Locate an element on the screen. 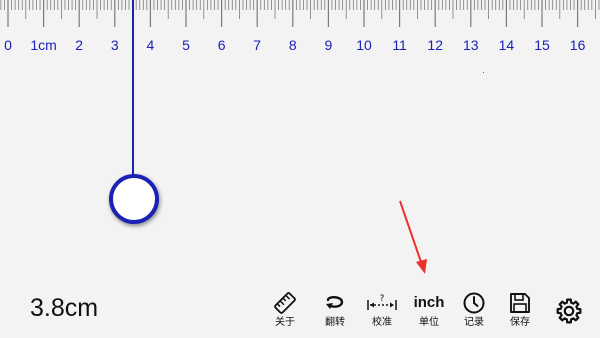 The height and width of the screenshot is (338, 600). about-label: 关于 is located at coordinates (285, 322).